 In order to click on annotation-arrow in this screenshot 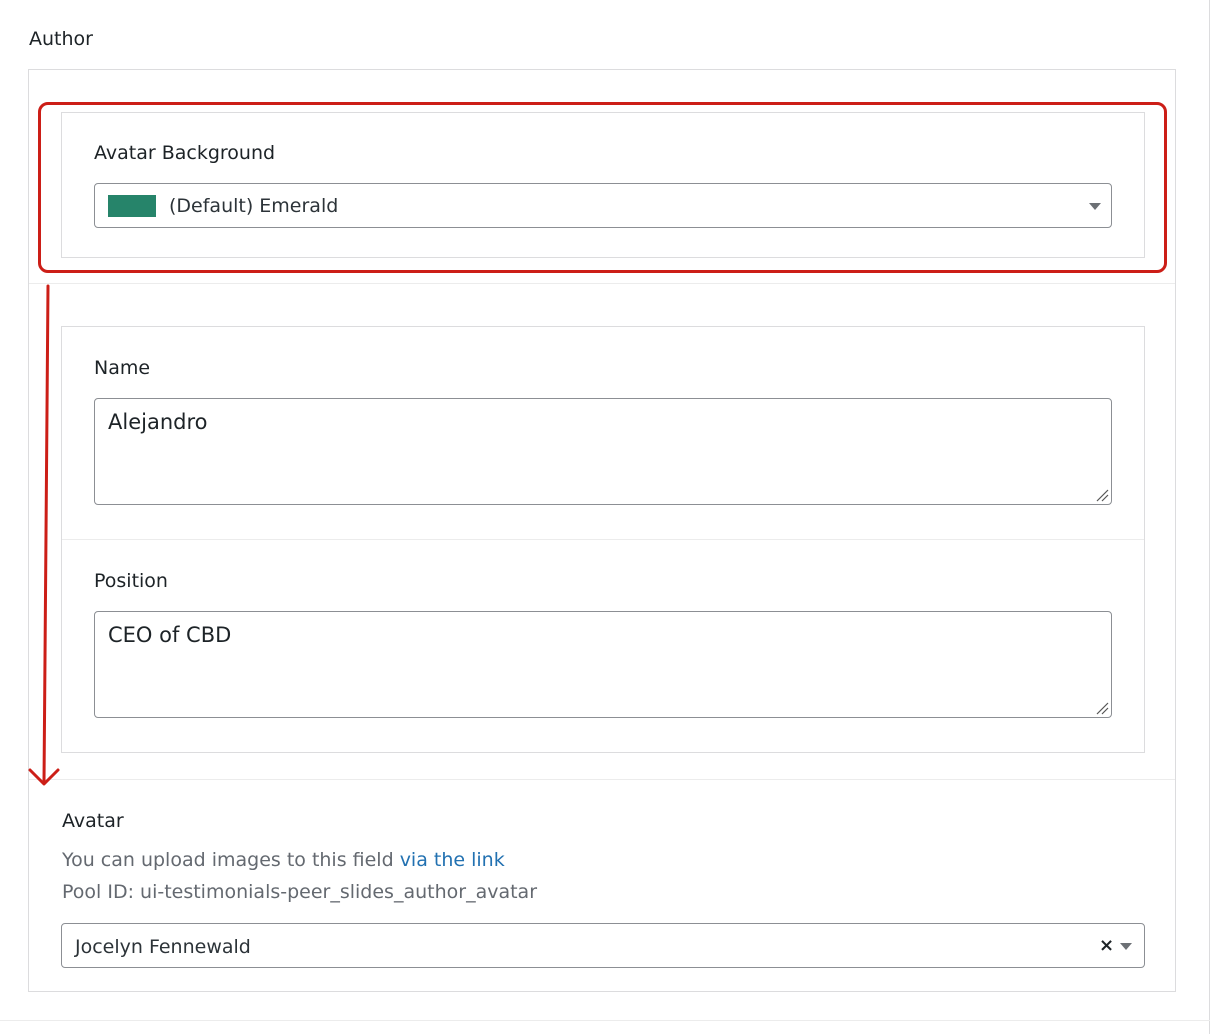, I will do `click(44, 535)`.